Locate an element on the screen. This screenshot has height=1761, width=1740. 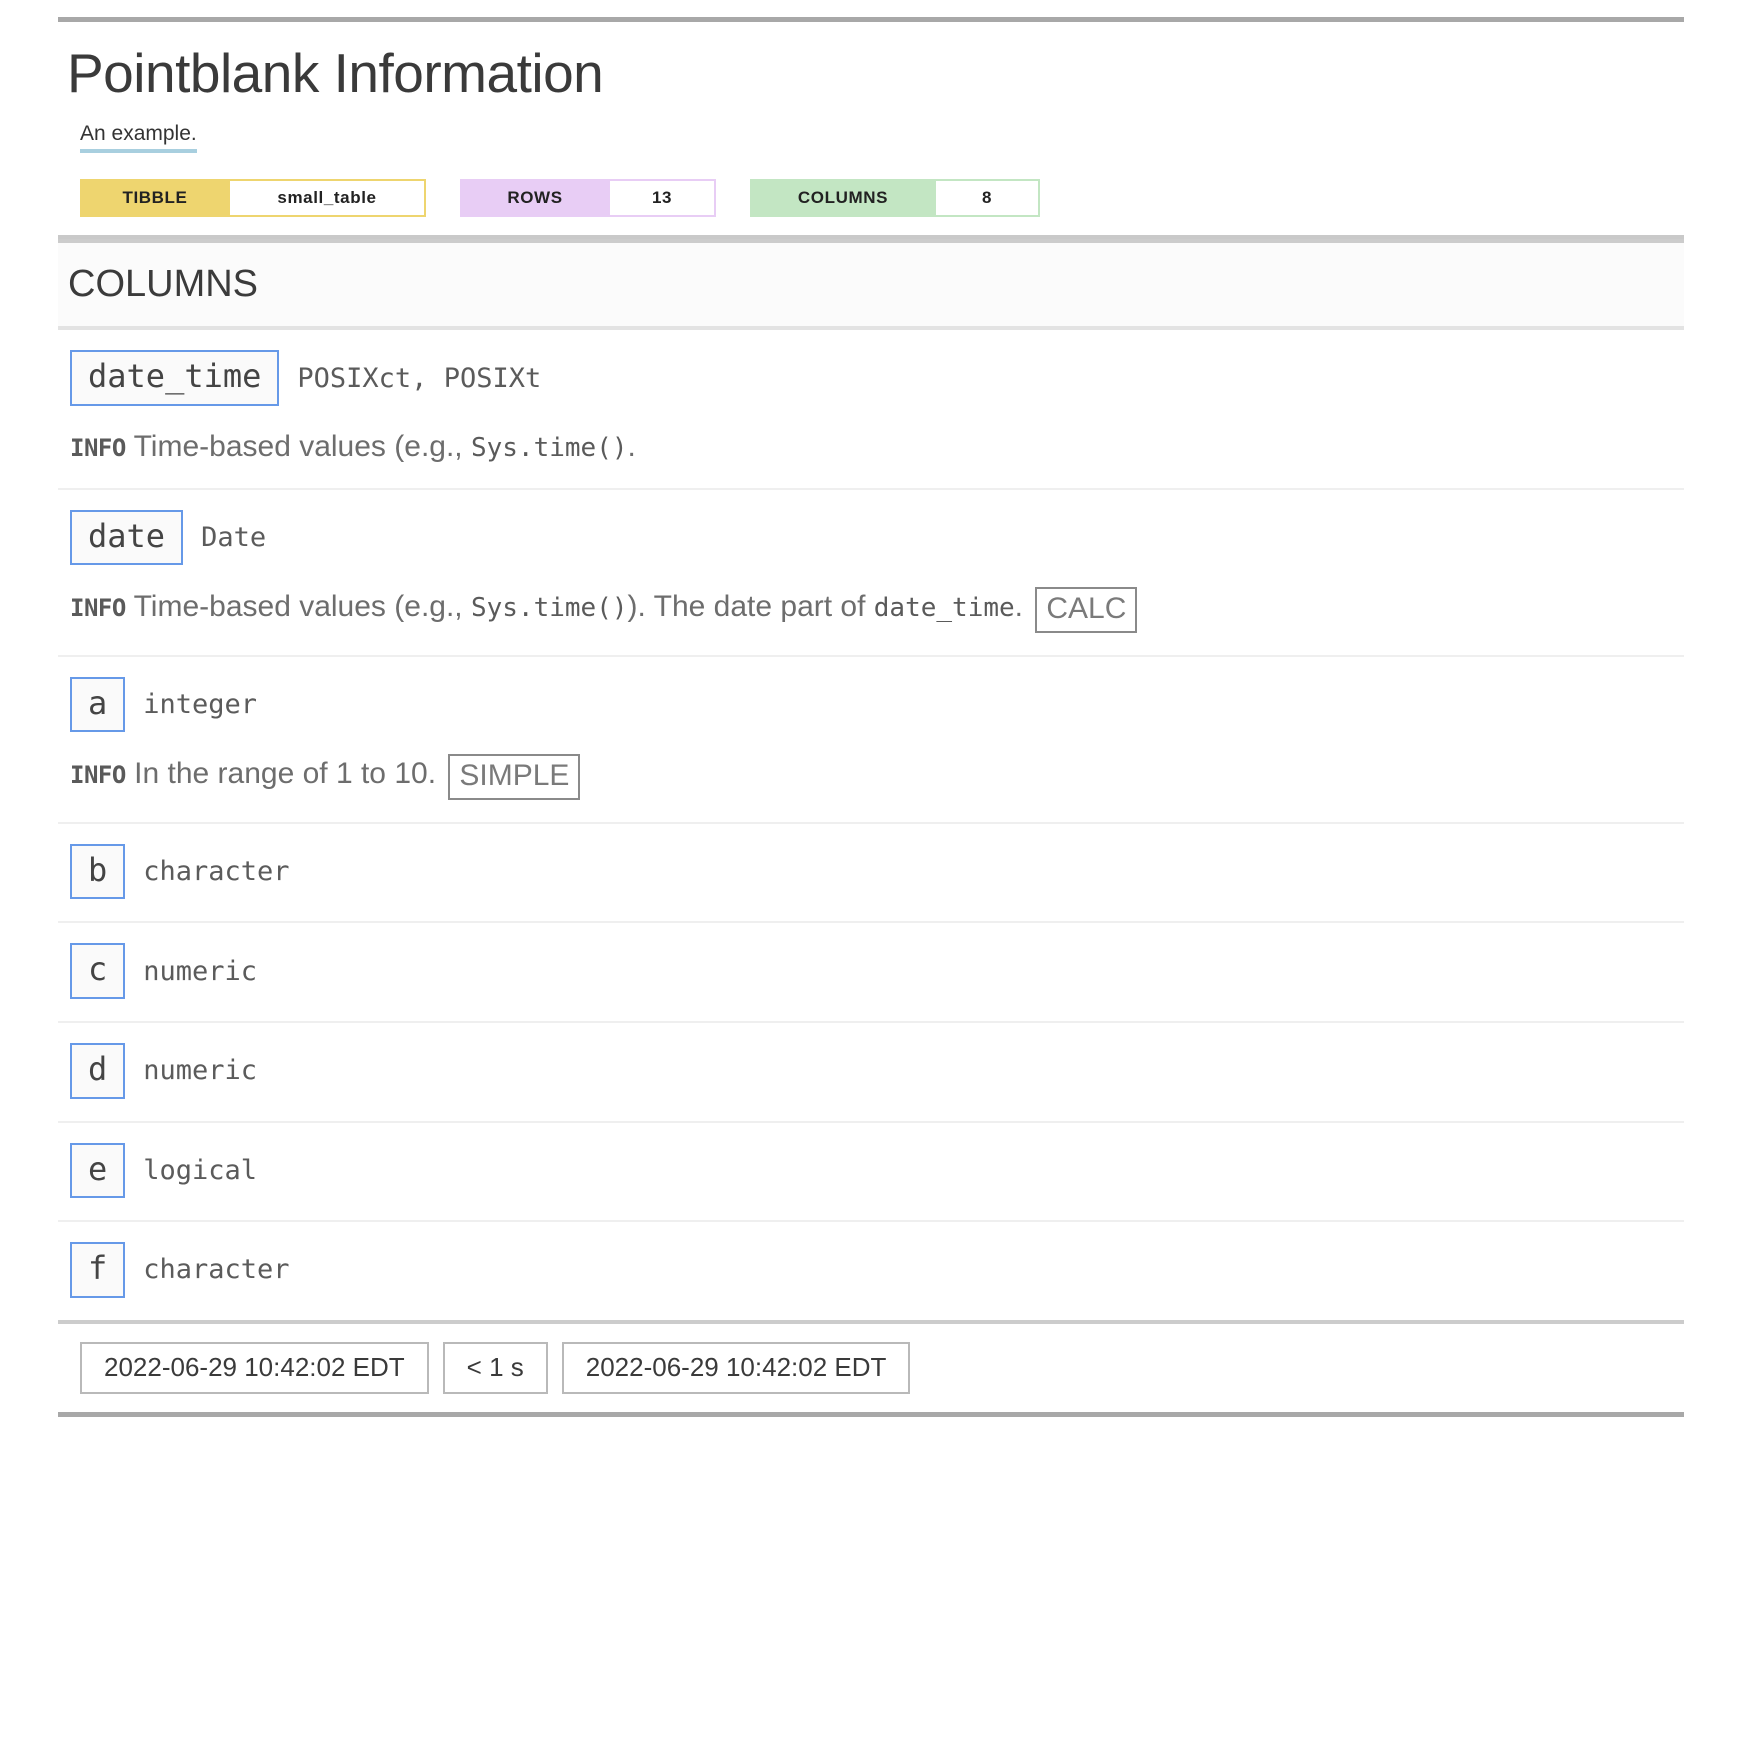
column-name-chip: date is located at coordinates (127, 537).